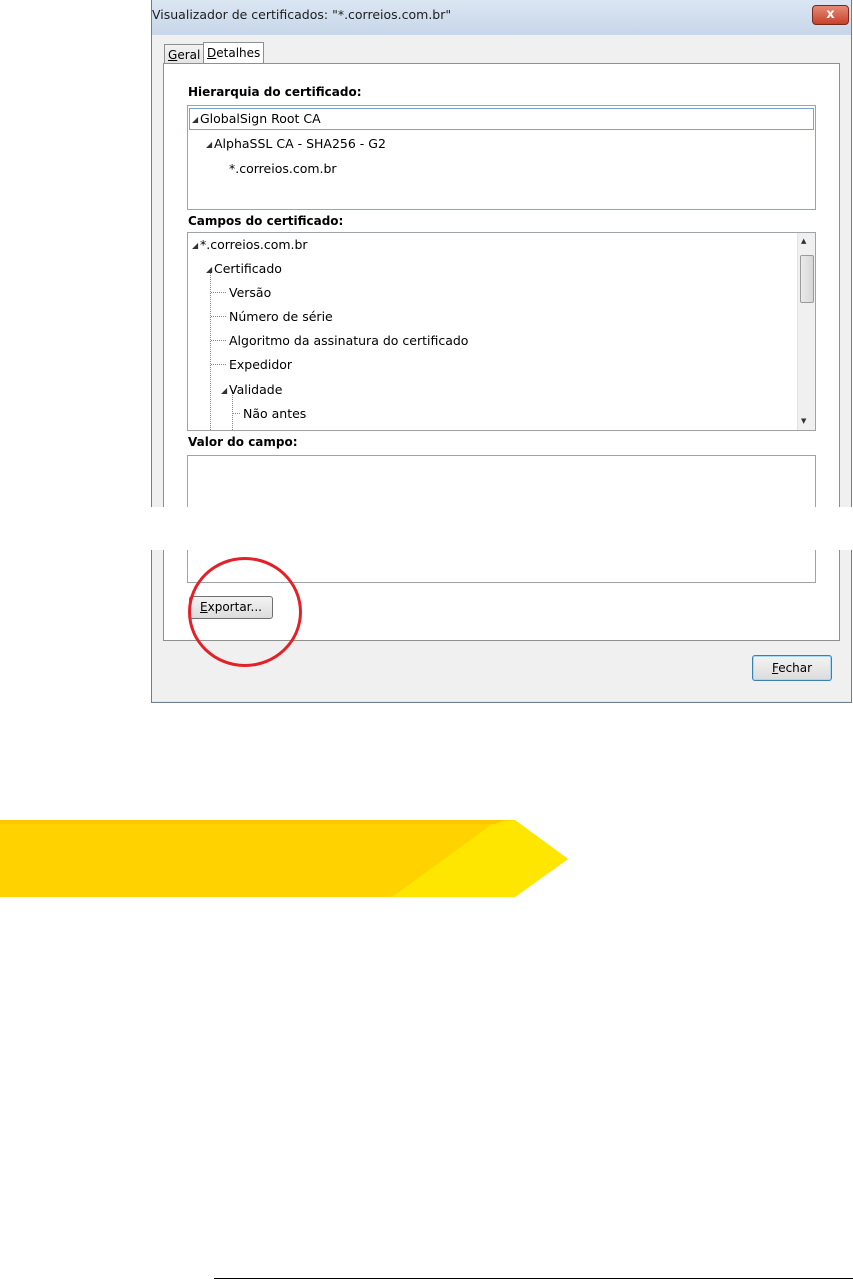 The image size is (853, 1284). I want to click on hierarchy-item-label: *.correios.com.br, so click(283, 168).